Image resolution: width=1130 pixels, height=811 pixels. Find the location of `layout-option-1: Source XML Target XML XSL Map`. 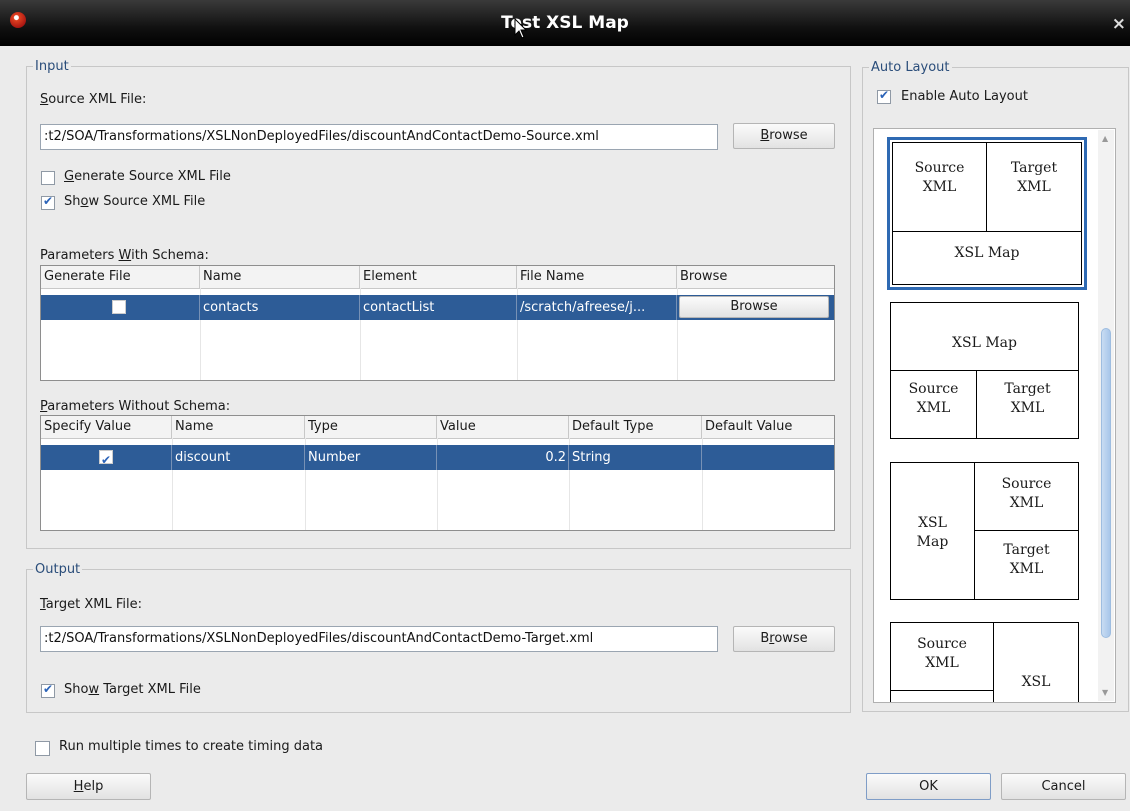

layout-option-1: Source XML Target XML XSL Map is located at coordinates (987, 213).